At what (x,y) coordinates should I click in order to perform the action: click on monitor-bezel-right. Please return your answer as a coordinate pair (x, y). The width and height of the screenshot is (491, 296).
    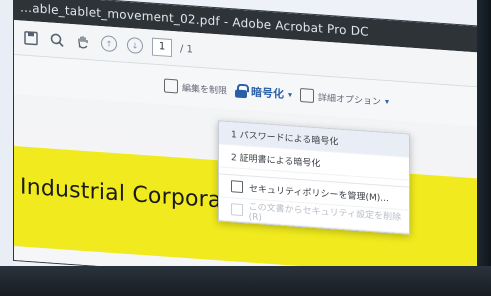
    Looking at the image, I should click on (484, 148).